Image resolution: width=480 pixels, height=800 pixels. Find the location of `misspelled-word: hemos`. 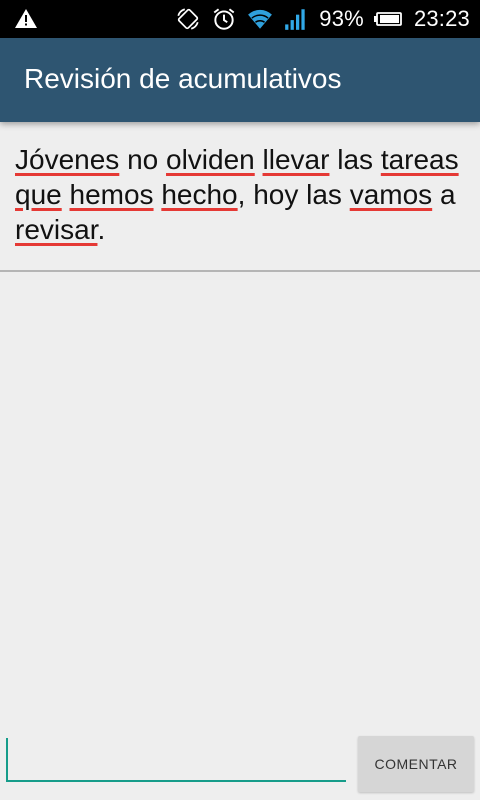

misspelled-word: hemos is located at coordinates (112, 194).